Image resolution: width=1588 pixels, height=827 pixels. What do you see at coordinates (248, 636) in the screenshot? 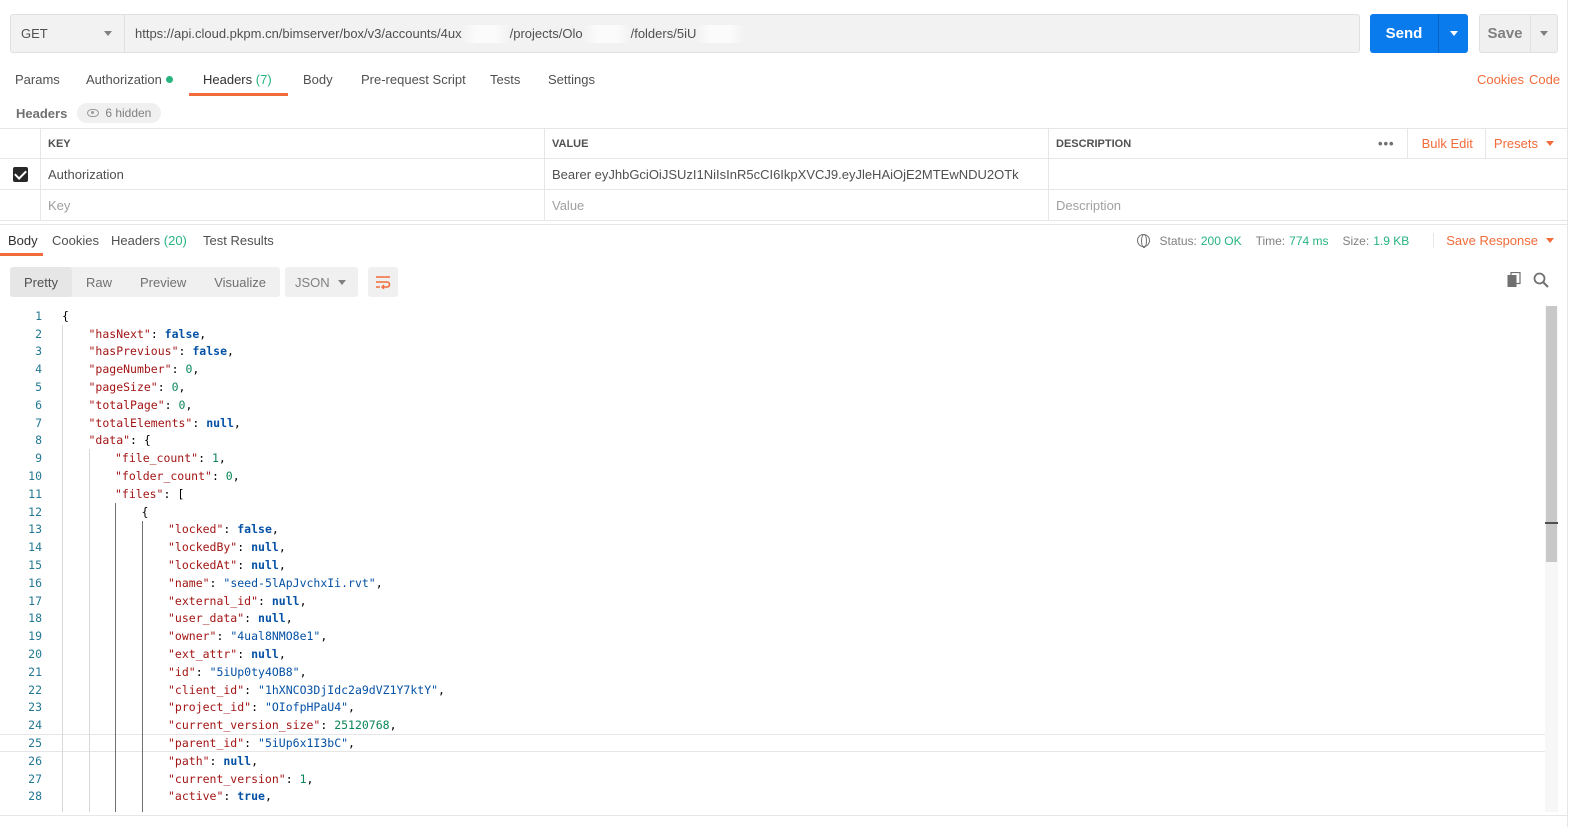
I see `code-text: "owner": "4ual8NMO8e1",` at bounding box center [248, 636].